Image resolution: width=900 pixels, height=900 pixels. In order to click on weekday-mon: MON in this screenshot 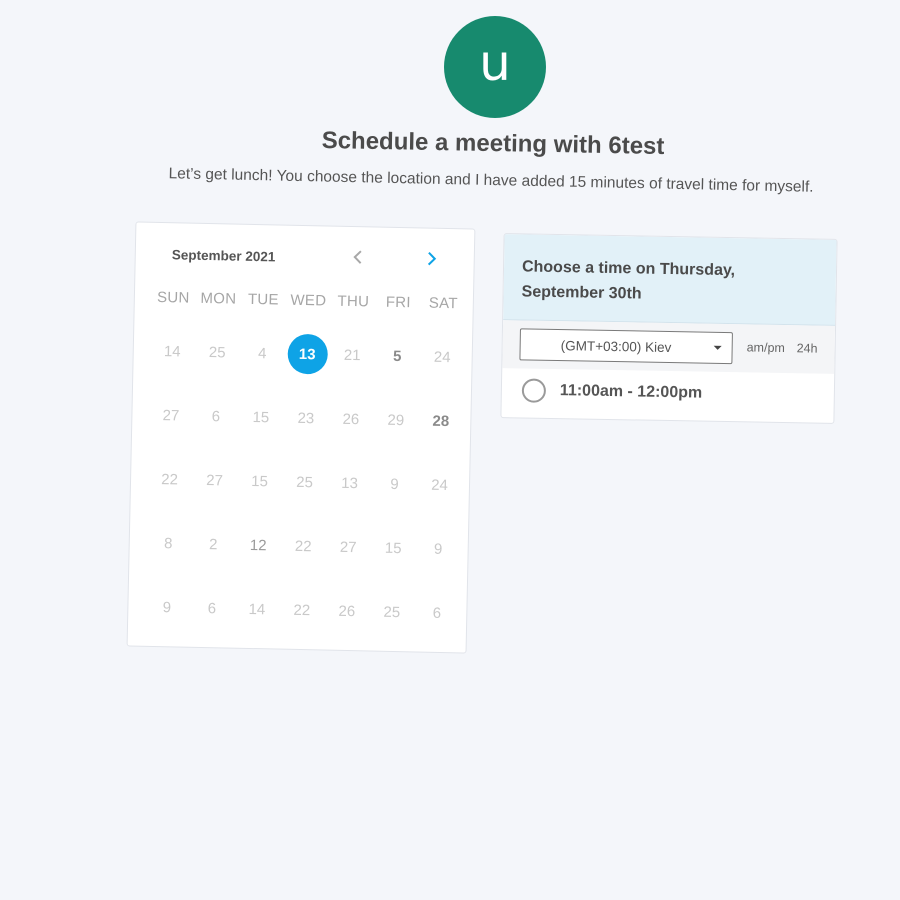, I will do `click(218, 298)`.